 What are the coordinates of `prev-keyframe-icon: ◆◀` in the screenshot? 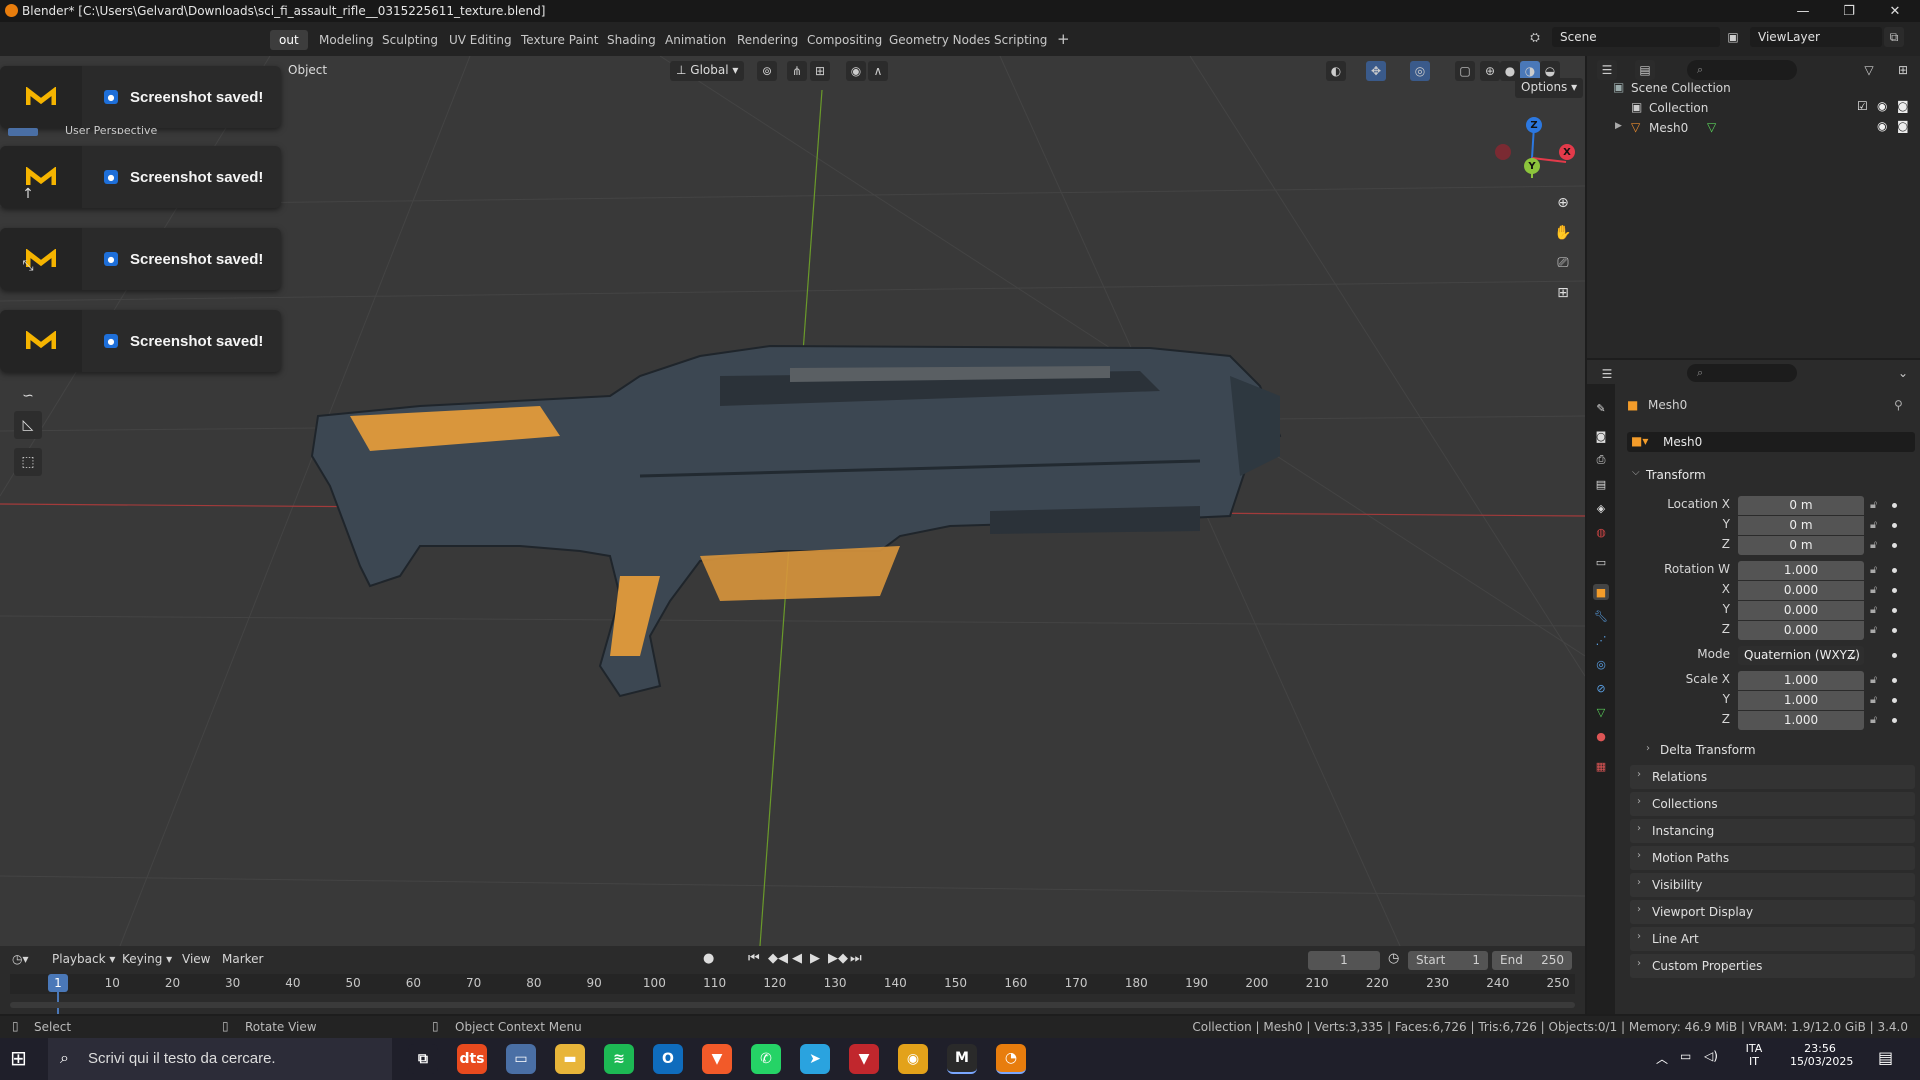 It's located at (778, 958).